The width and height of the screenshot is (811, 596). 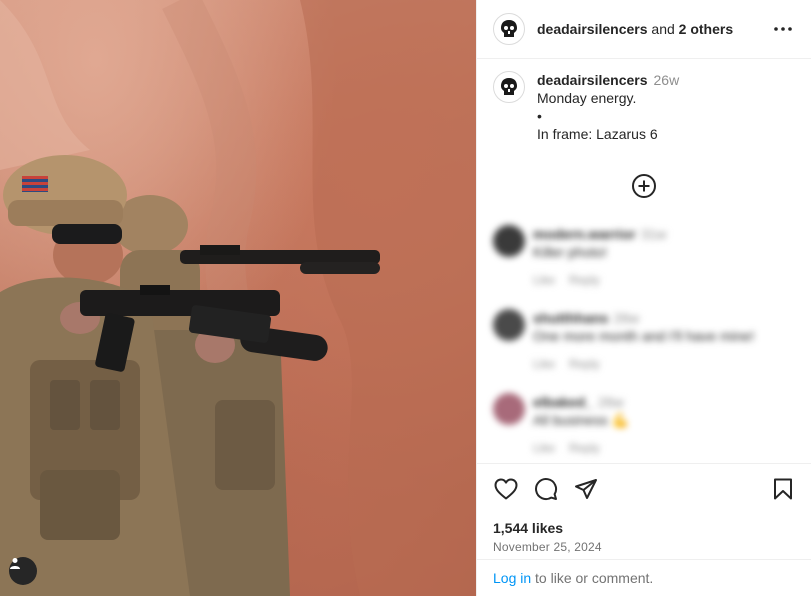 What do you see at coordinates (584, 234) in the screenshot?
I see `comment-username: modern.warrior` at bounding box center [584, 234].